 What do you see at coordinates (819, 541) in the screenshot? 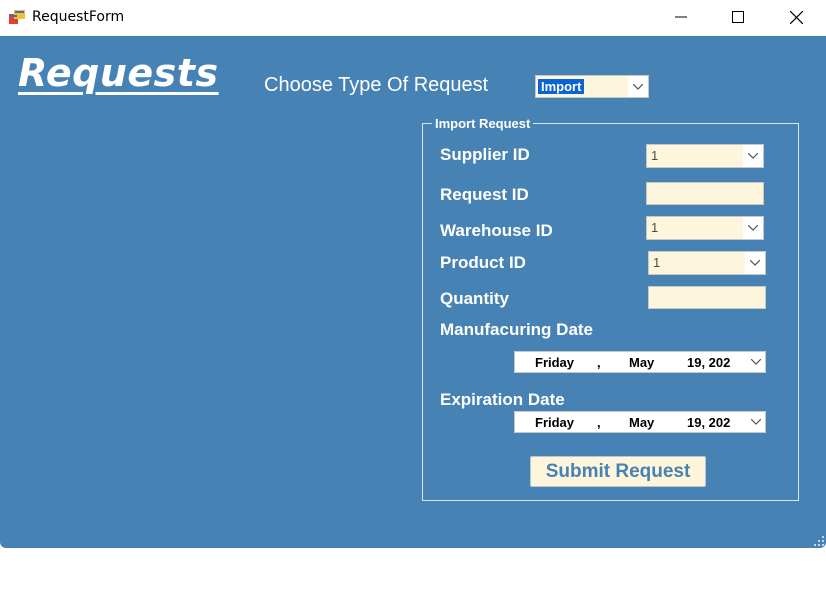
I see `resize-grip-icon` at bounding box center [819, 541].